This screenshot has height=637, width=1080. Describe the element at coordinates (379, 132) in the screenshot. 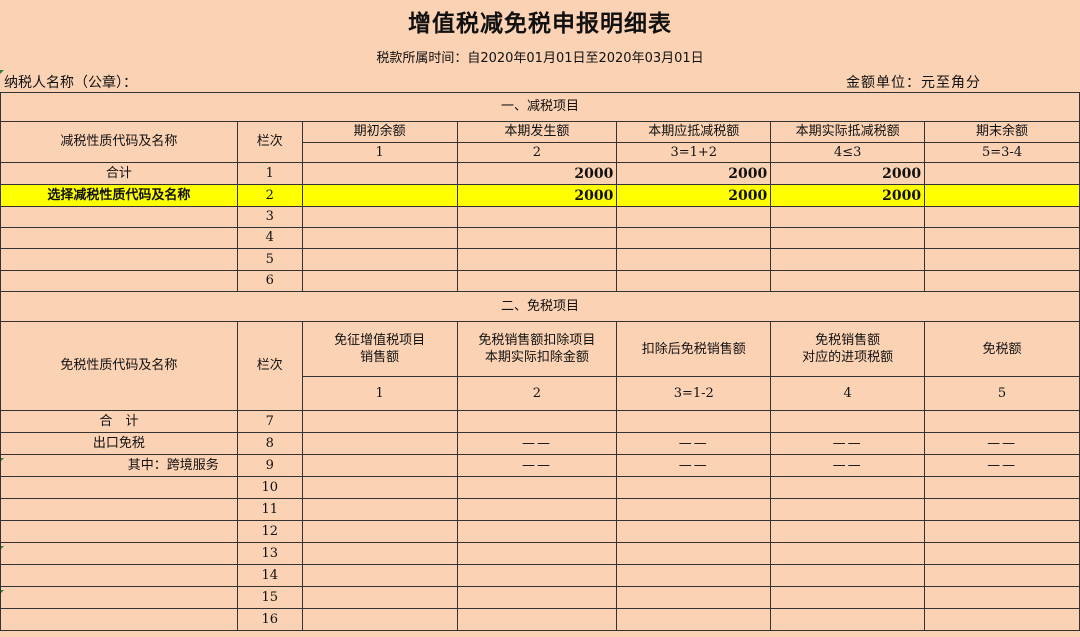

I see `column-header: 期初余额` at that location.